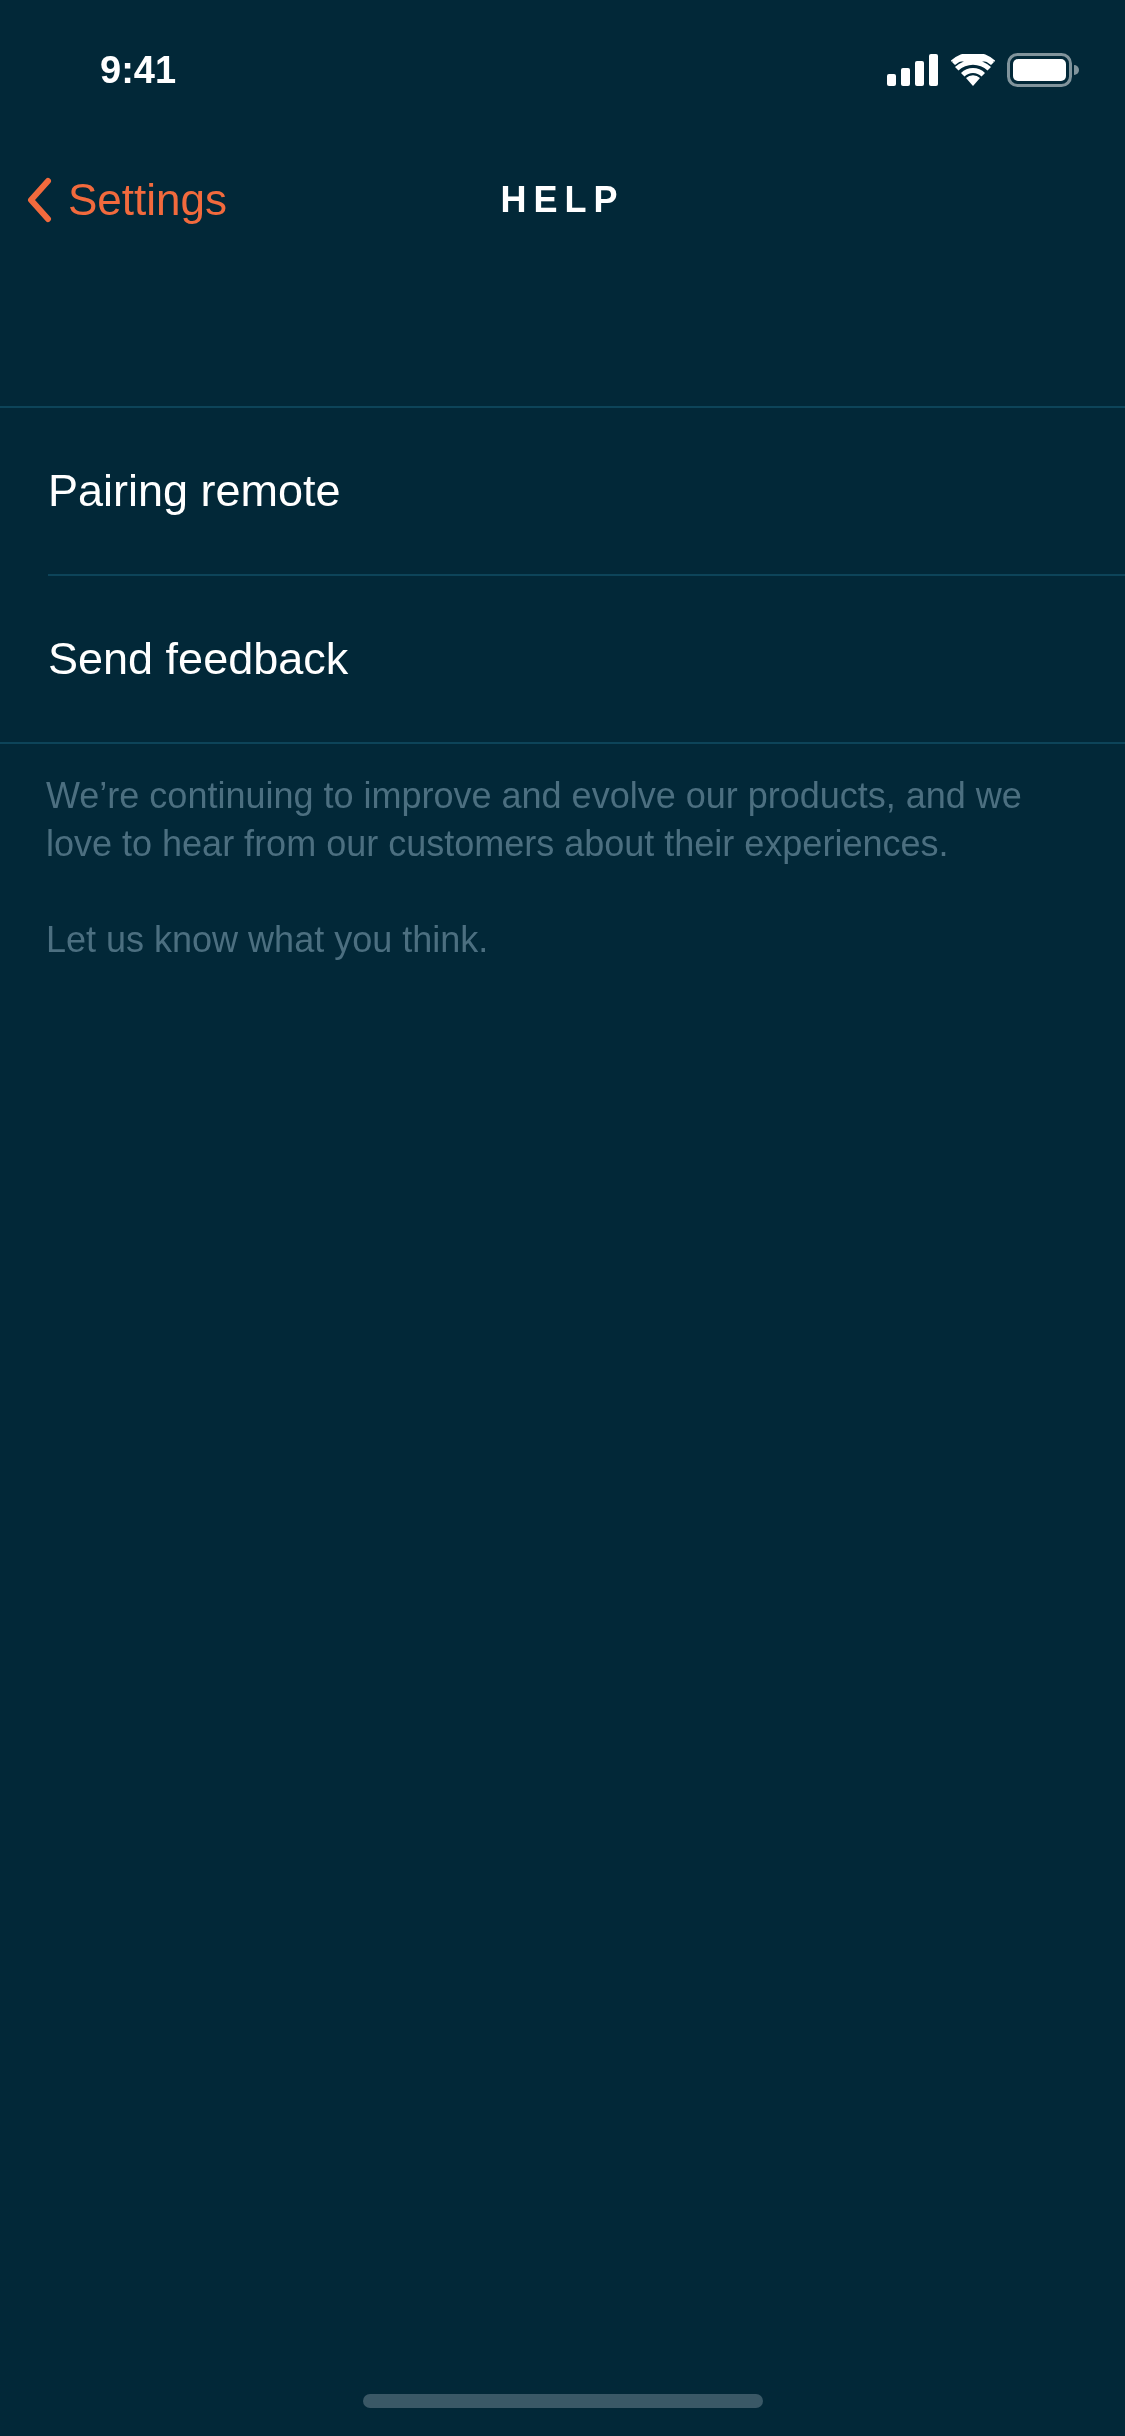 The image size is (1125, 2436). I want to click on wifi-icon, so click(973, 70).